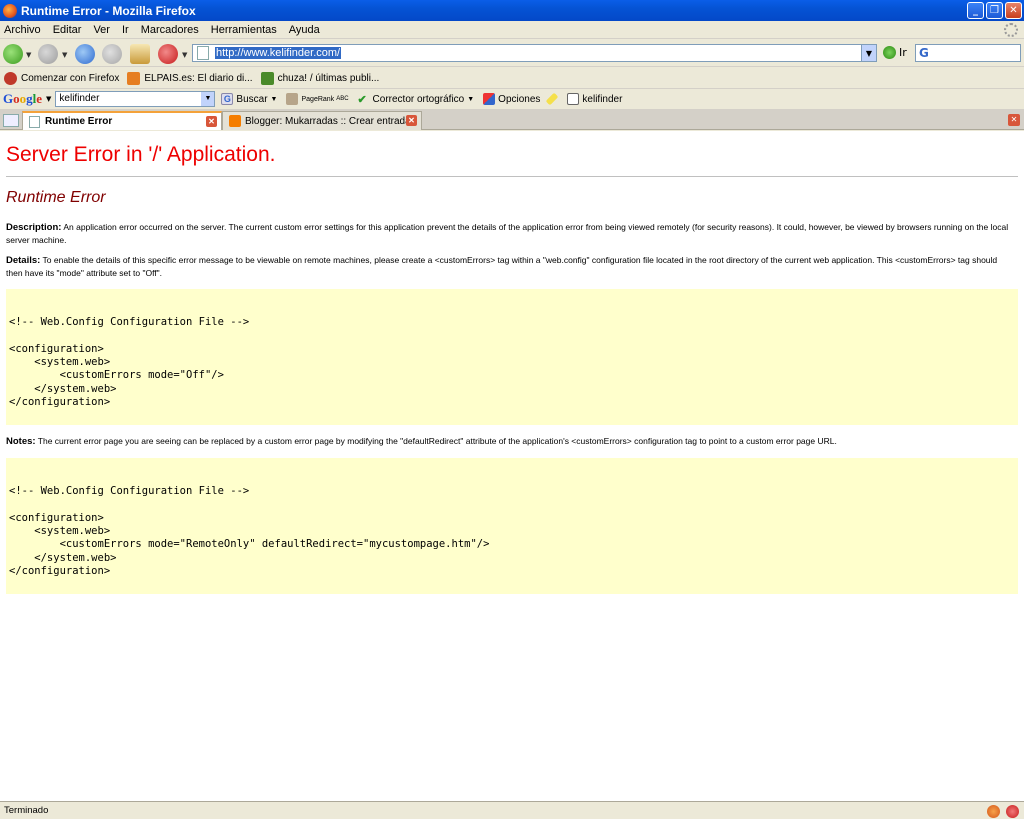  Describe the element at coordinates (23, 260) in the screenshot. I see `details-label: Details:` at that location.